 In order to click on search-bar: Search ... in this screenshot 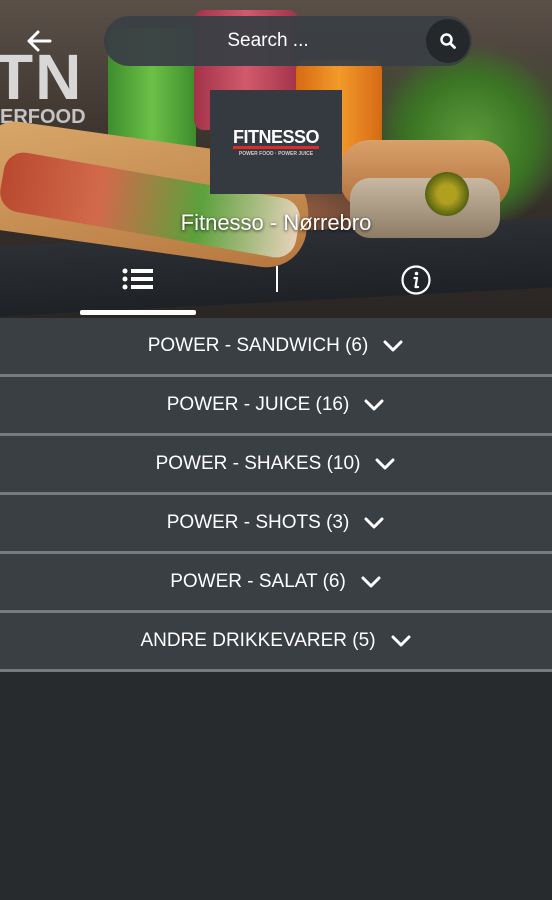, I will do `click(288, 41)`.